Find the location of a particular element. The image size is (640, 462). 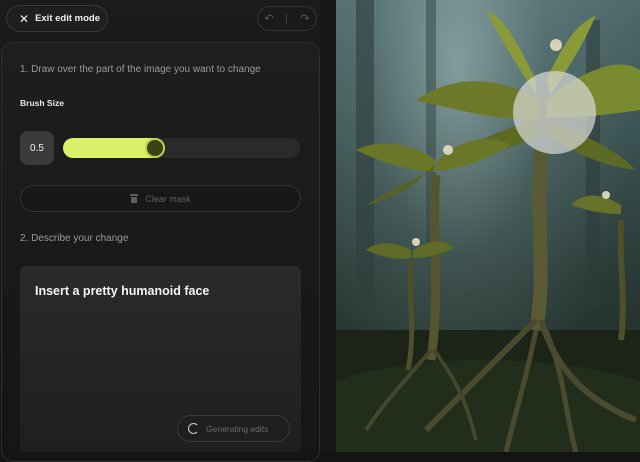

divider is located at coordinates (287, 18).